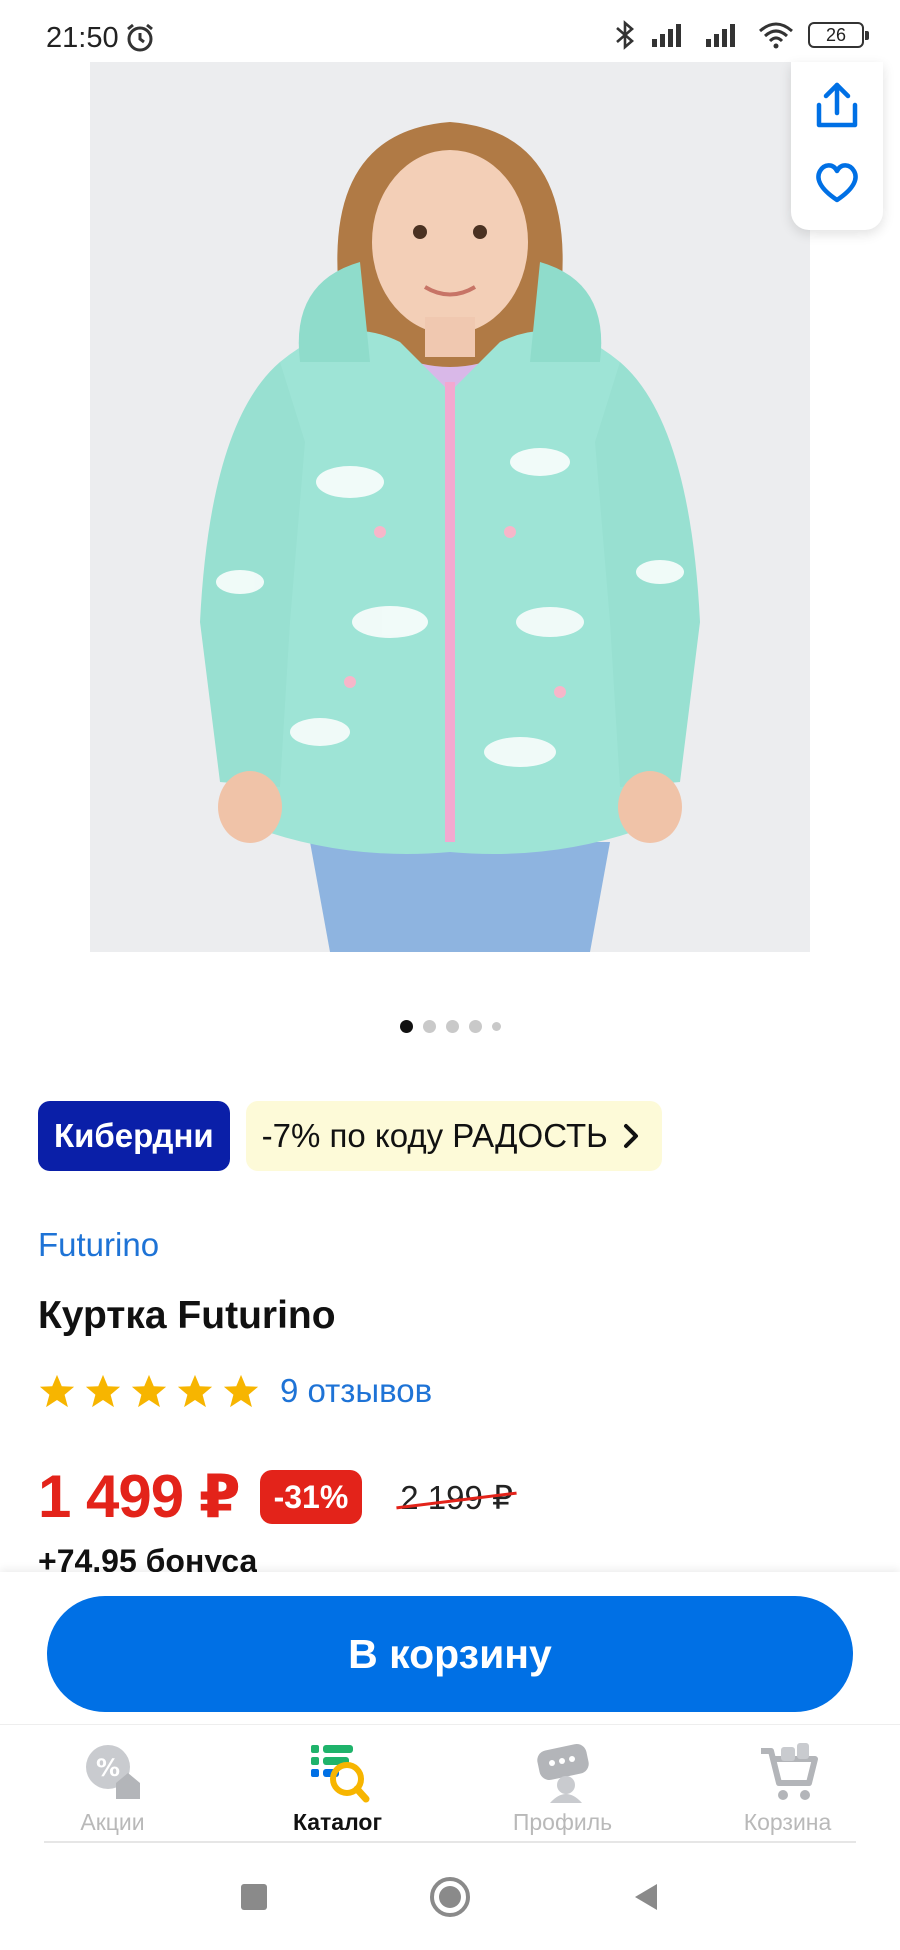 The image size is (900, 1950). What do you see at coordinates (187, 1315) in the screenshot?
I see `product-title: Куртка Futurino` at bounding box center [187, 1315].